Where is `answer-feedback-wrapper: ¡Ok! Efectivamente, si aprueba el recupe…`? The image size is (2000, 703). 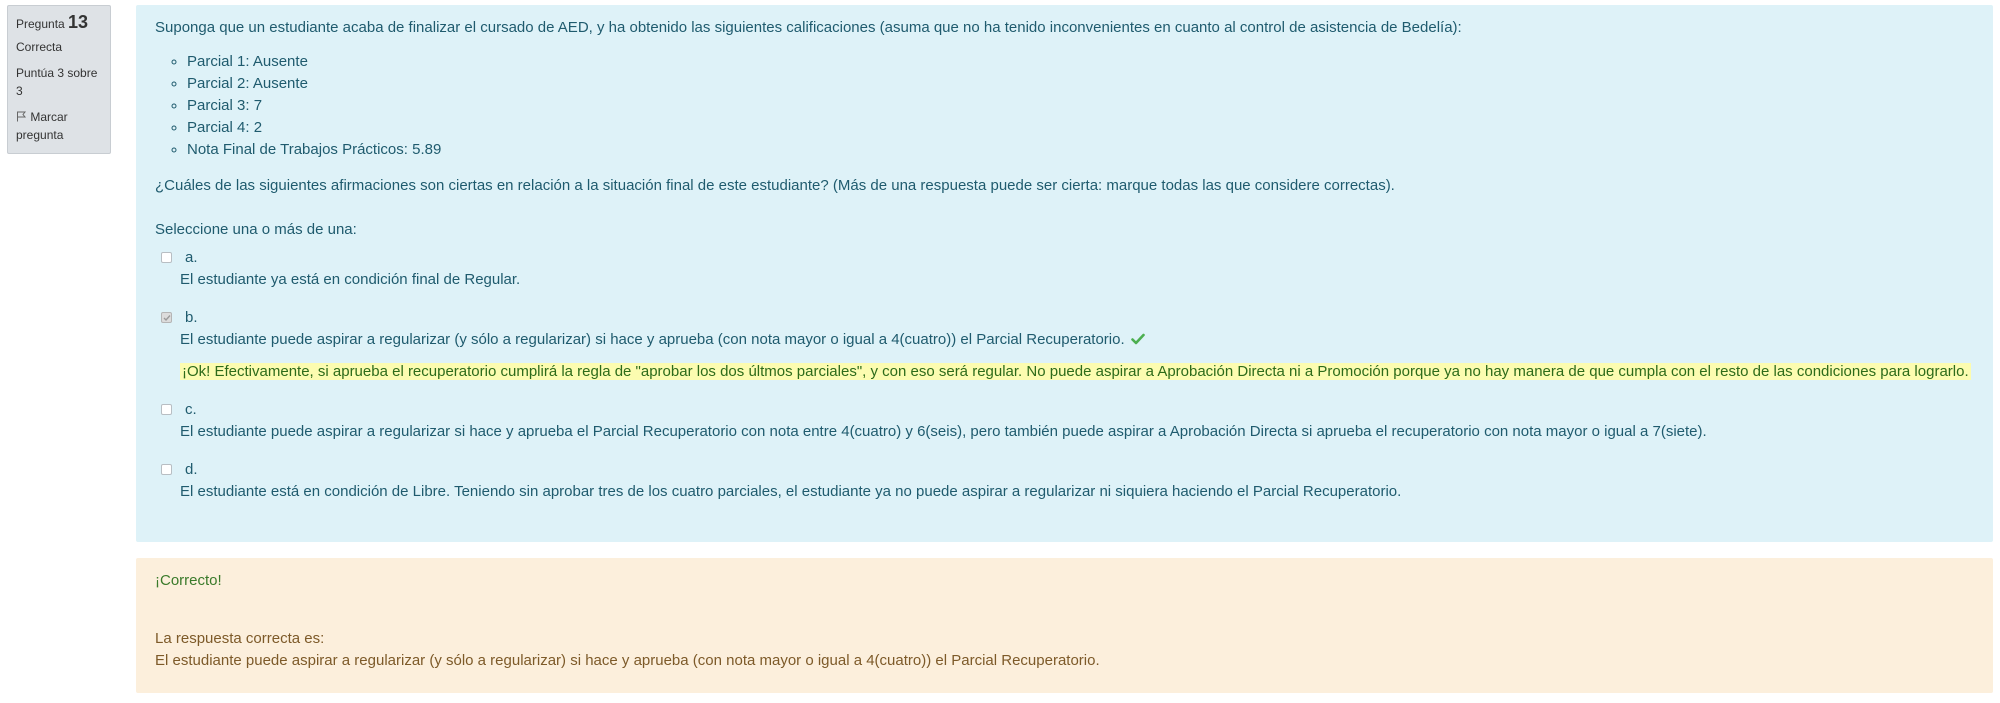
answer-feedback-wrapper: ¡Ok! Efectivamente, si aprueba el recupe… is located at coordinates (1077, 372).